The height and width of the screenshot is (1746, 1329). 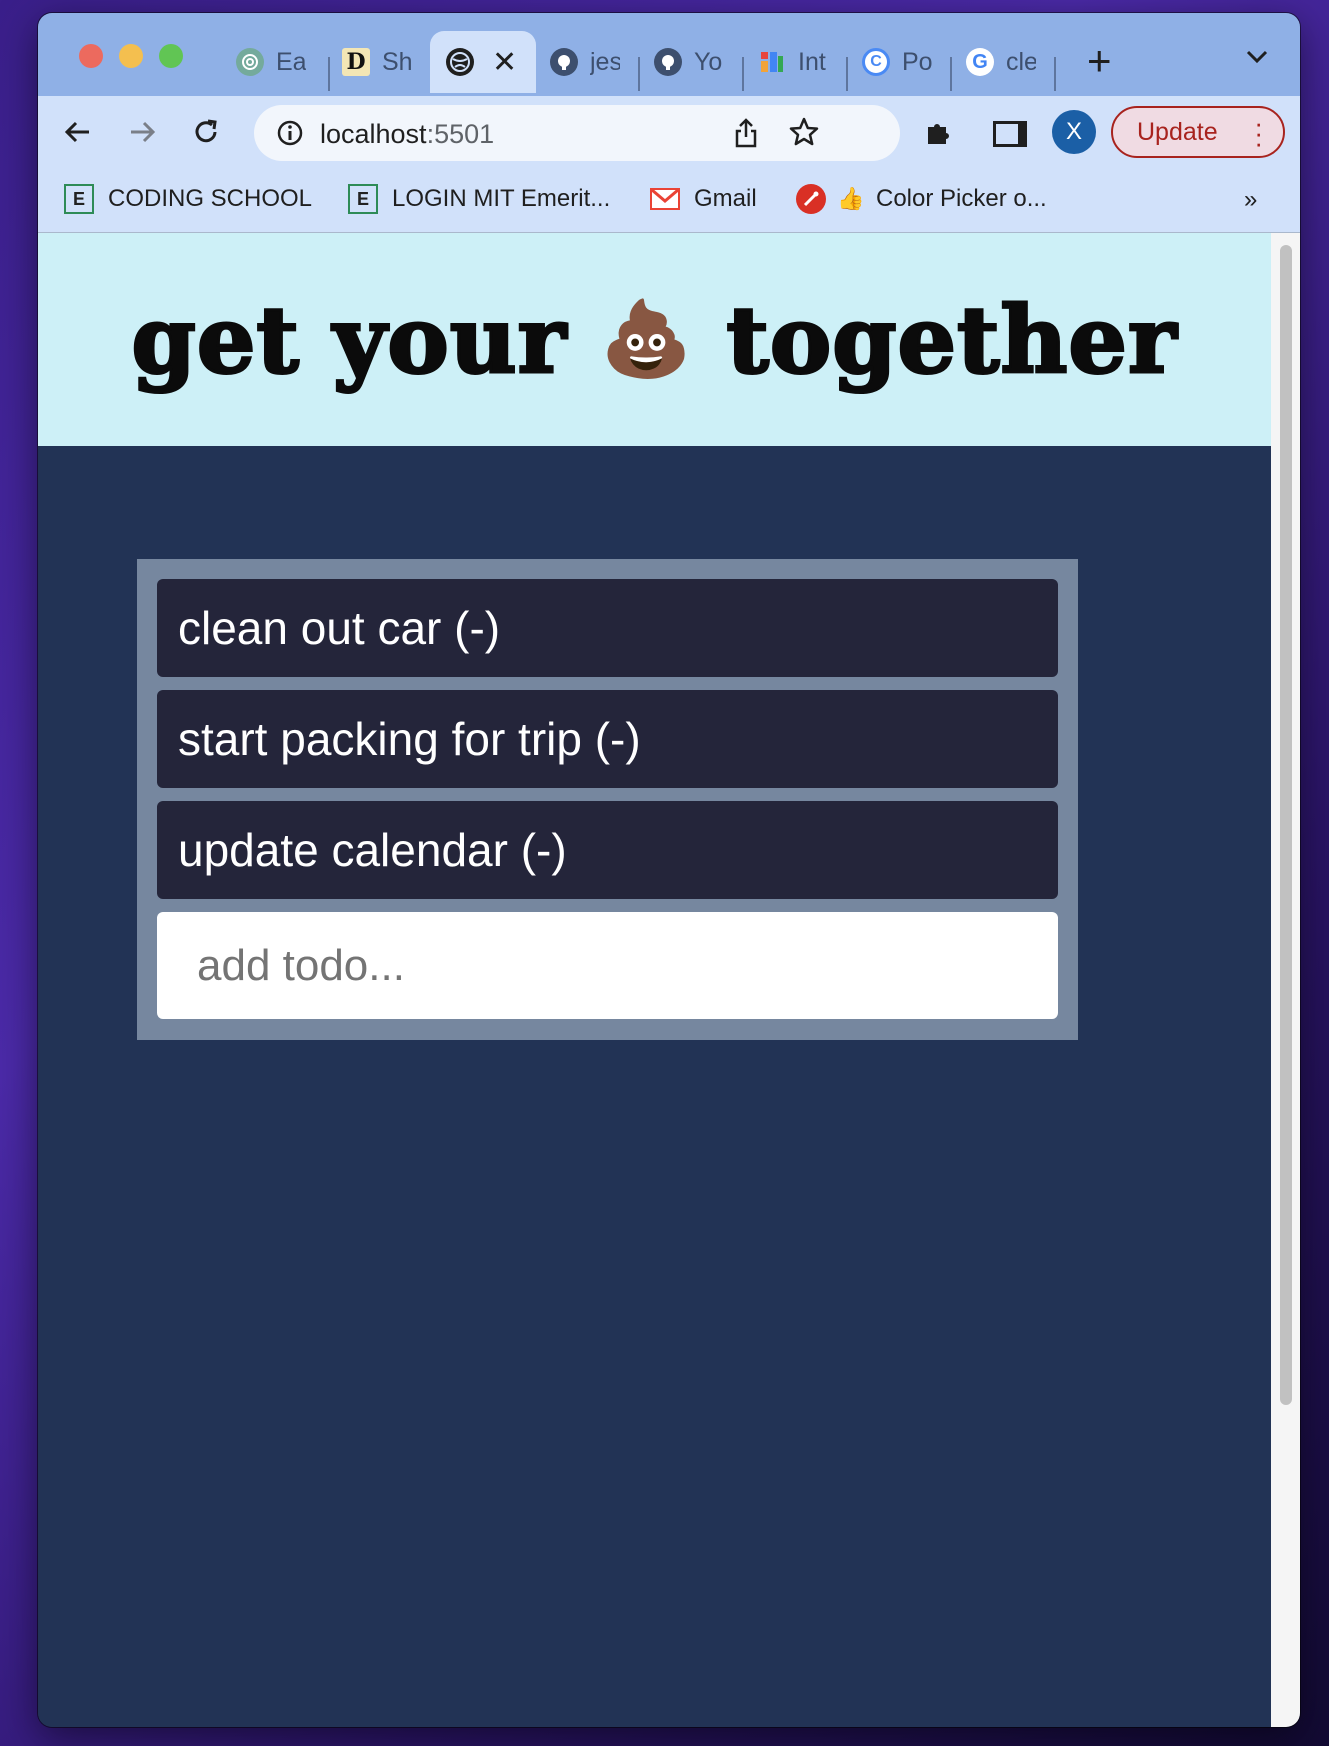 I want to click on forward-button, so click(x=142, y=132).